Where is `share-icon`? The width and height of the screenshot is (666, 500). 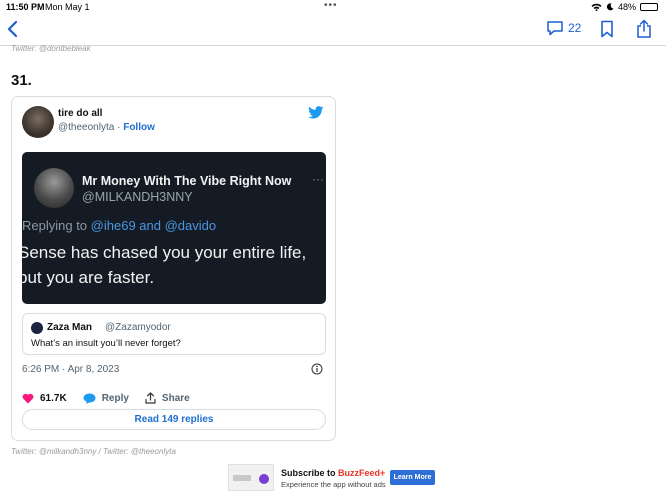
share-icon is located at coordinates (644, 29).